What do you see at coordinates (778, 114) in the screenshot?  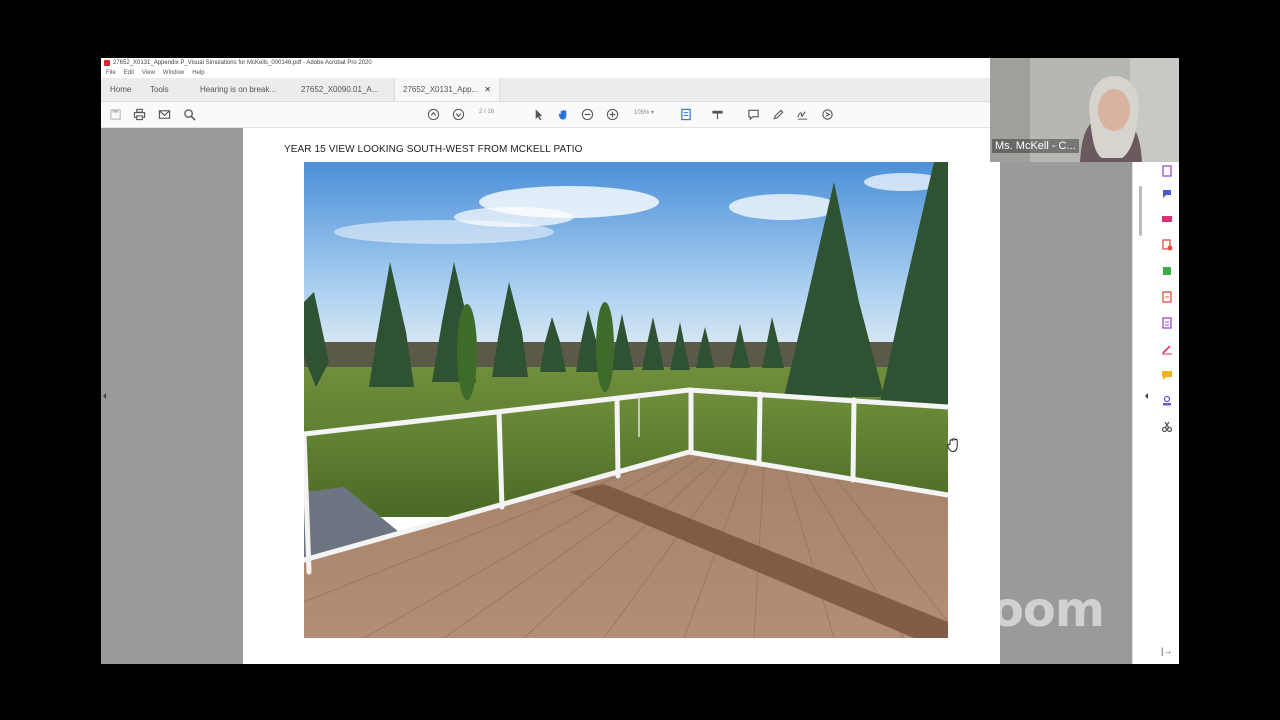 I see `pen-icon` at bounding box center [778, 114].